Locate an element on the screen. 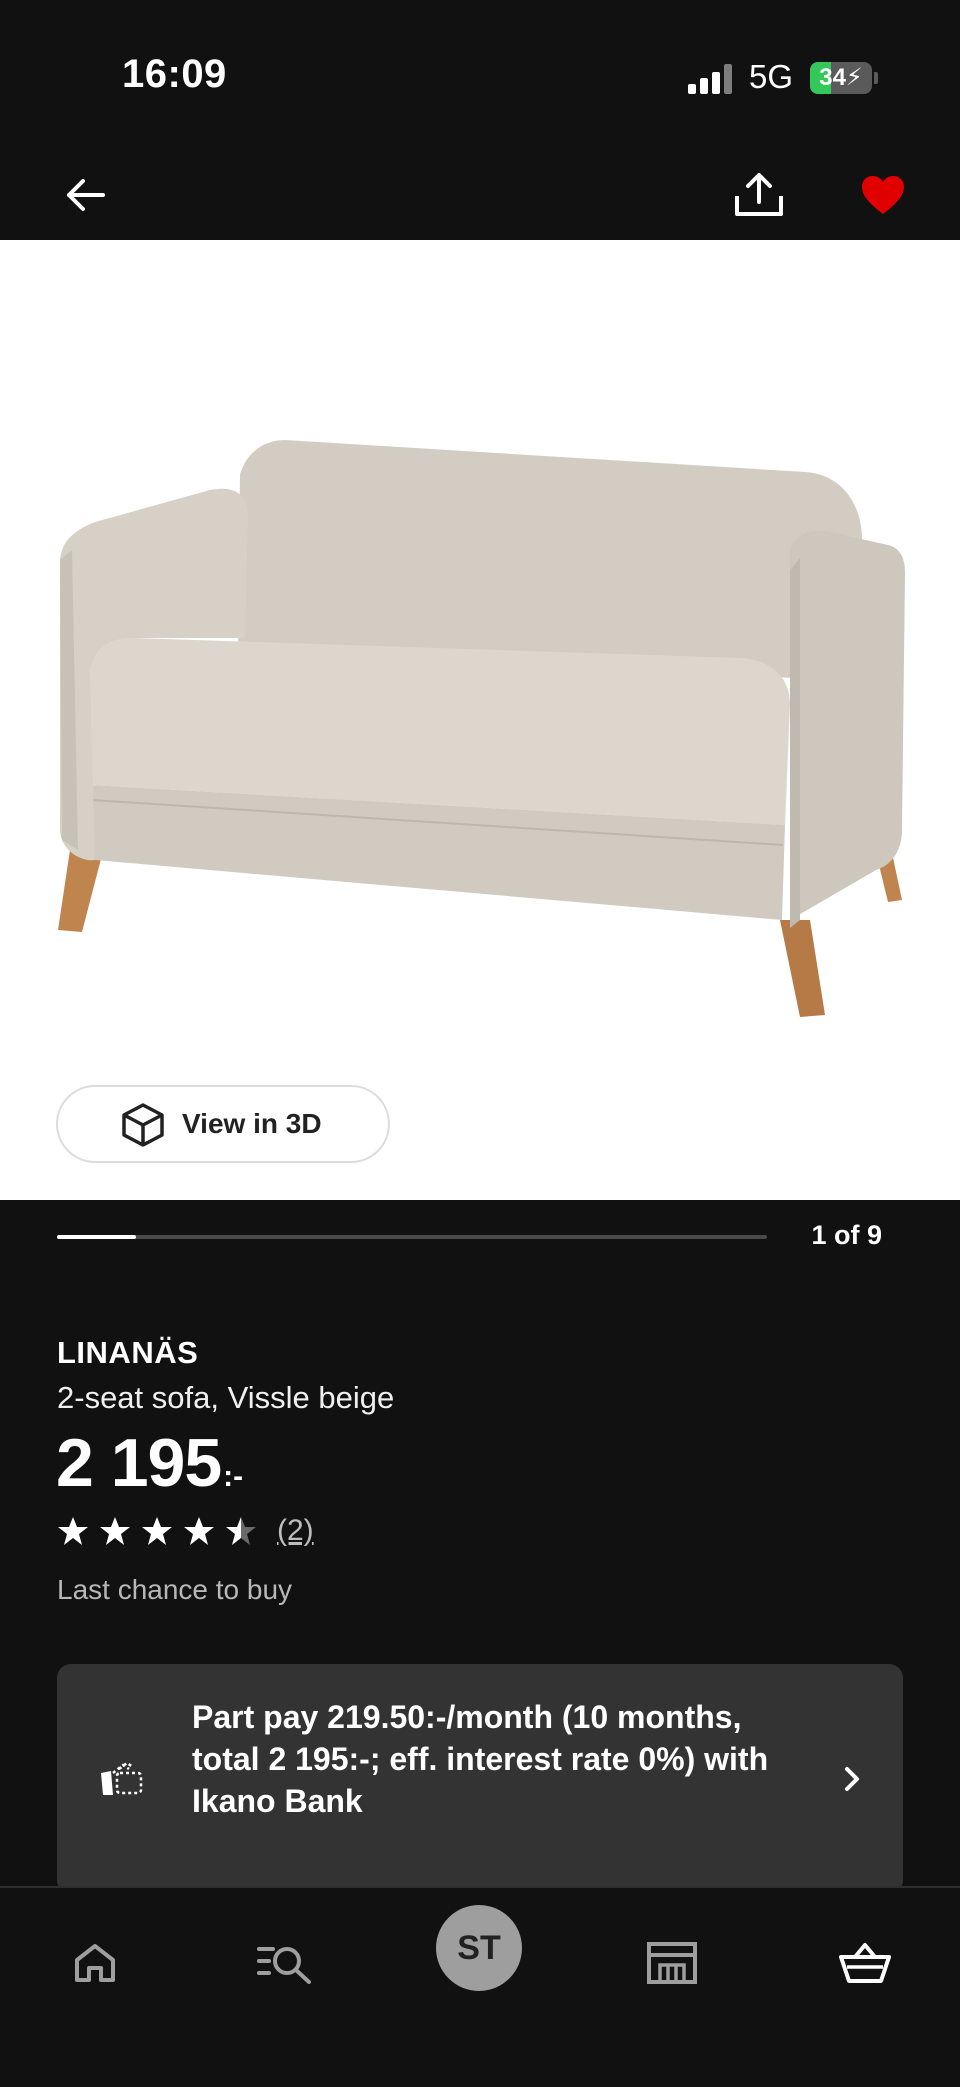 The image size is (960, 2087). back-button is located at coordinates (85, 195).